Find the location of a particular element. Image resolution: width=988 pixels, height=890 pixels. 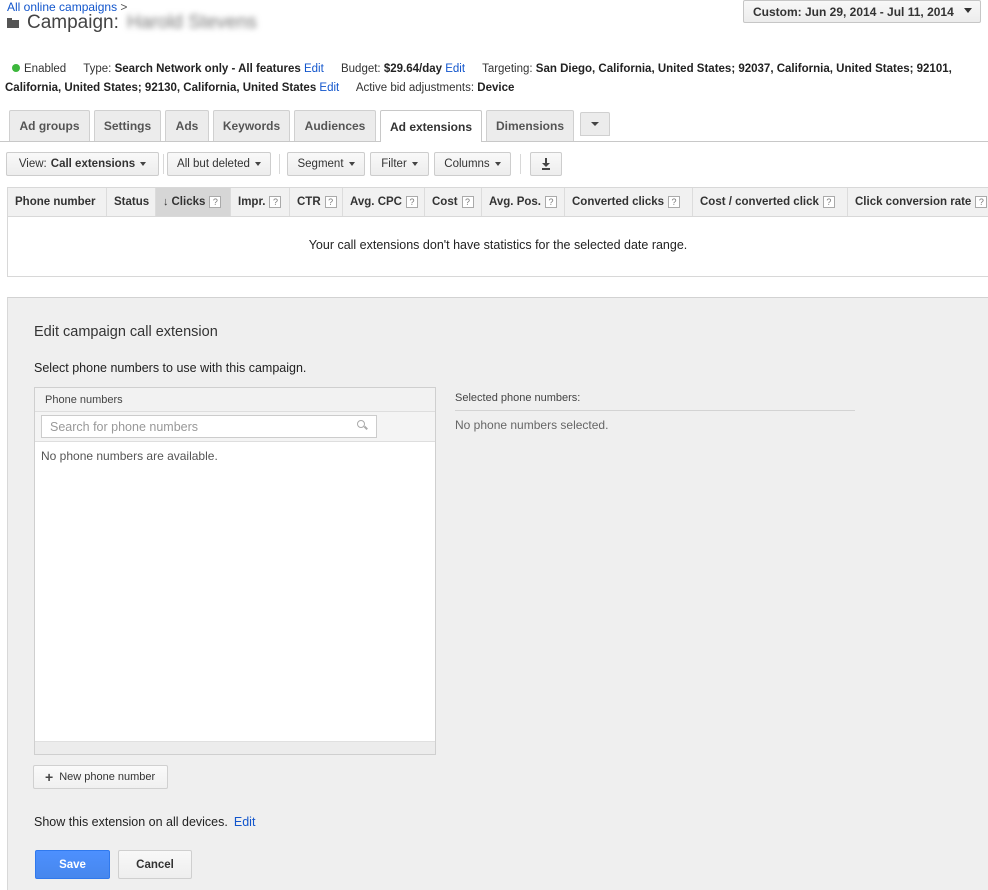

search-box is located at coordinates (209, 426).